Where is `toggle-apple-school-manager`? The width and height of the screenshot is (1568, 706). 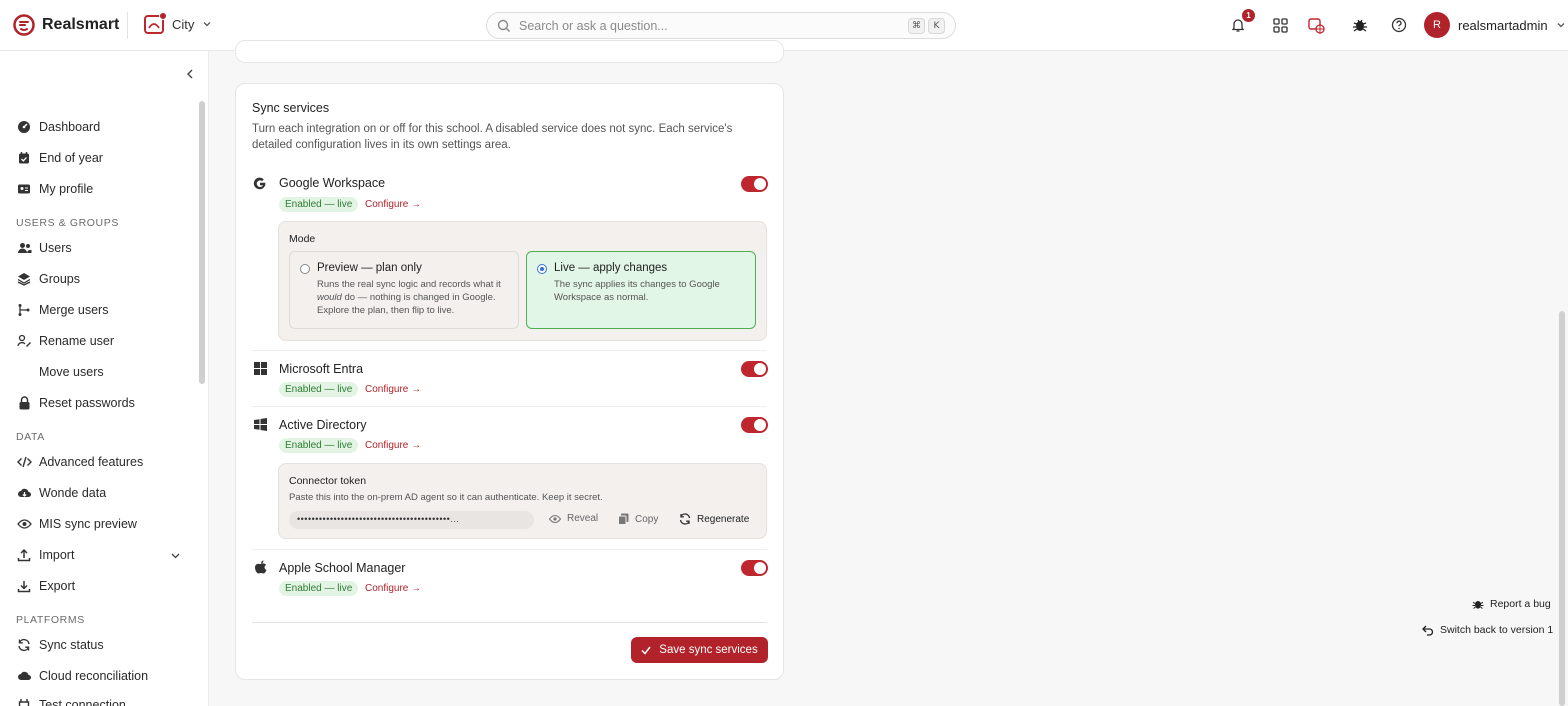 toggle-apple-school-manager is located at coordinates (754, 568).